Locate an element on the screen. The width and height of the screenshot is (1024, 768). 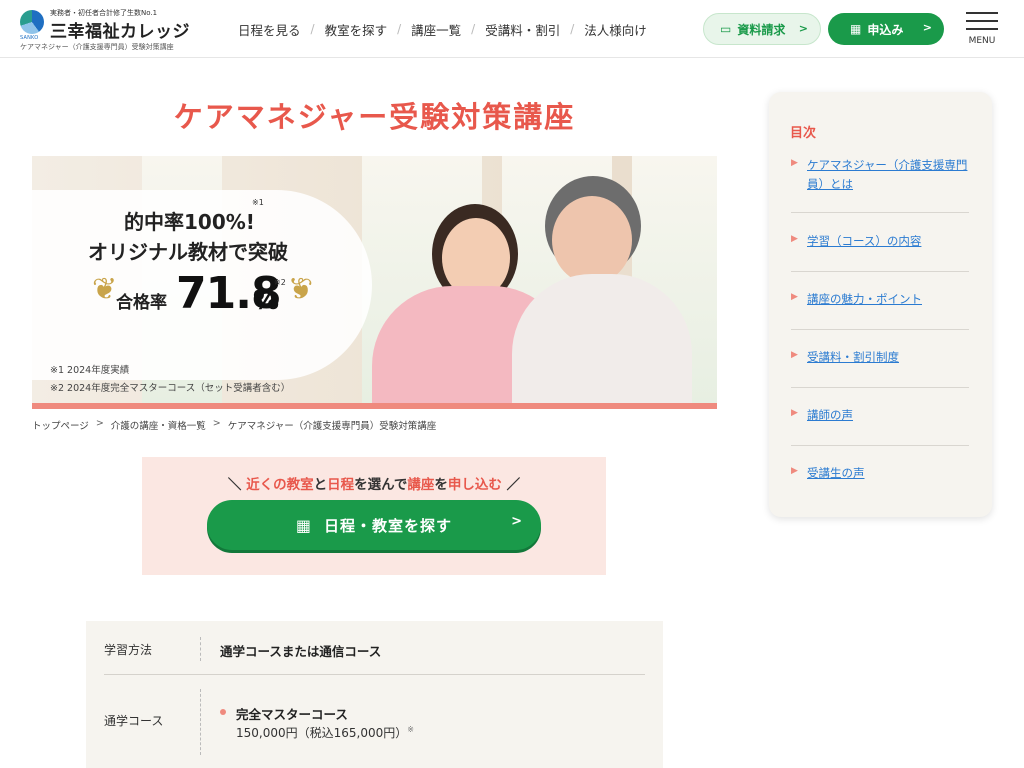
cta-lead-close: ／ is located at coordinates (513, 485).